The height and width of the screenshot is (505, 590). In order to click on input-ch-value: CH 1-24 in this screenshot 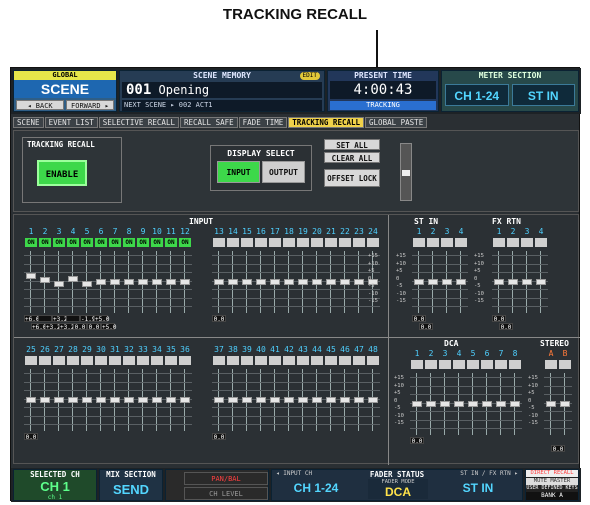, I will do `click(316, 488)`.